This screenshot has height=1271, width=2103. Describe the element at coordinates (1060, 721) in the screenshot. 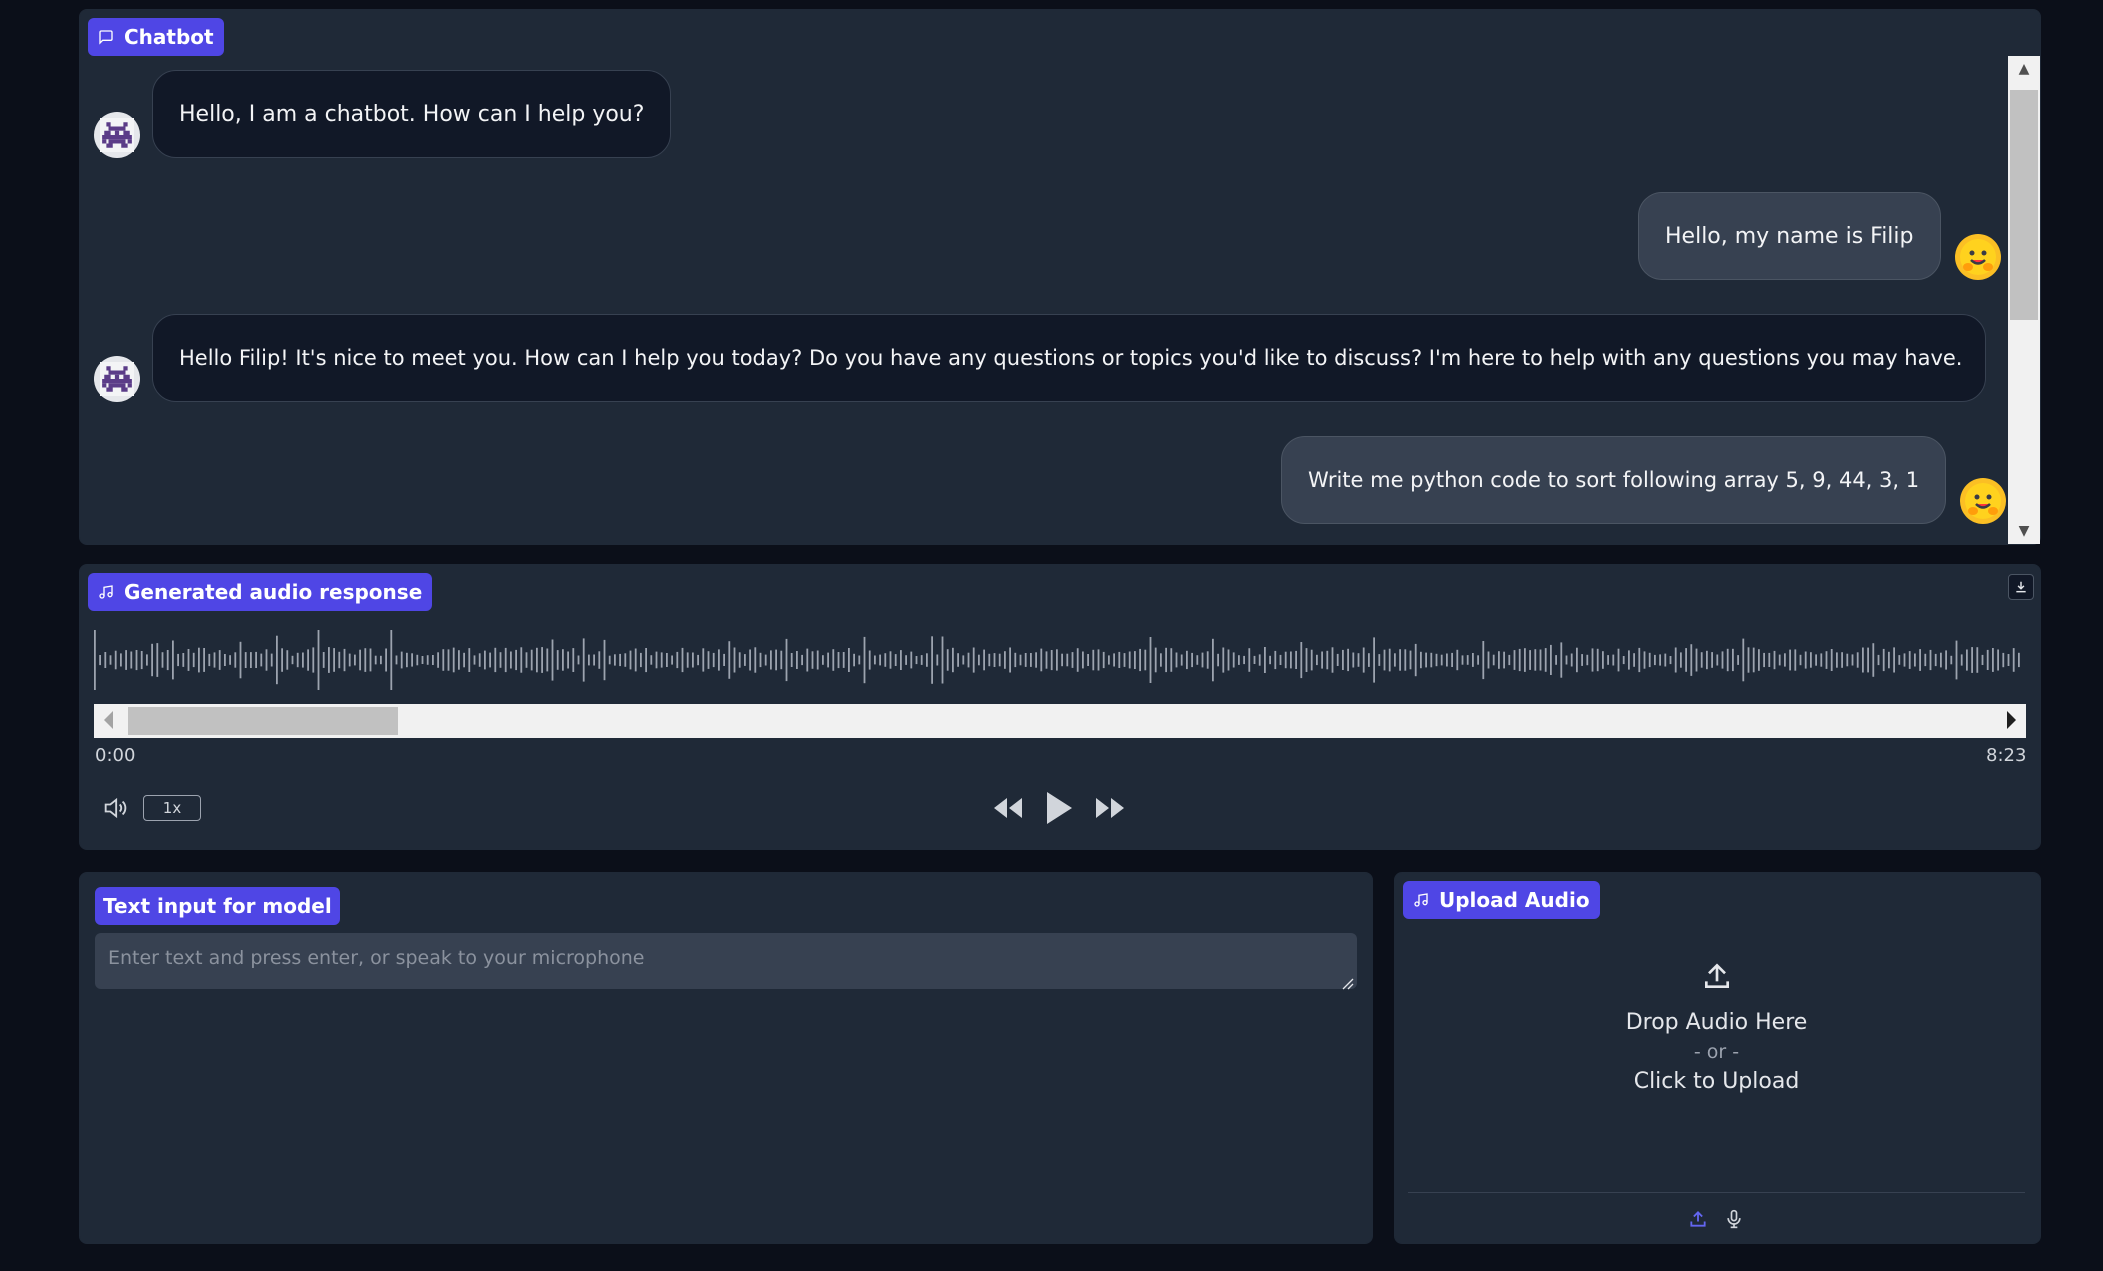

I see `waveform-scrollbar` at that location.